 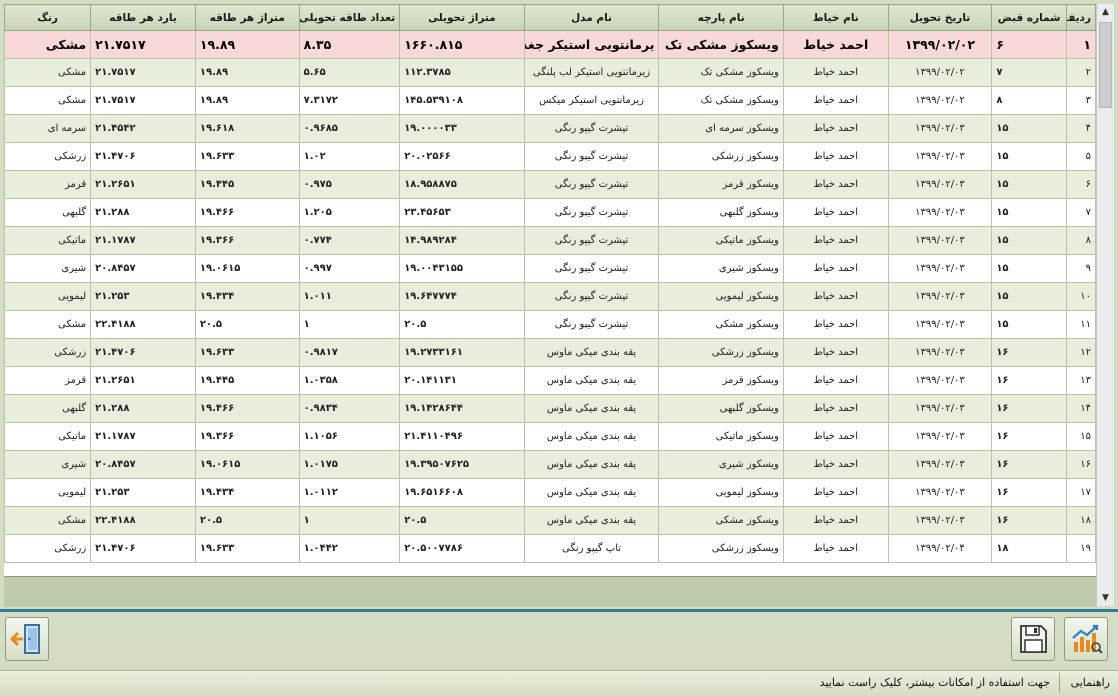 I want to click on cell-row: ۱۶, so click(x=1080, y=464).